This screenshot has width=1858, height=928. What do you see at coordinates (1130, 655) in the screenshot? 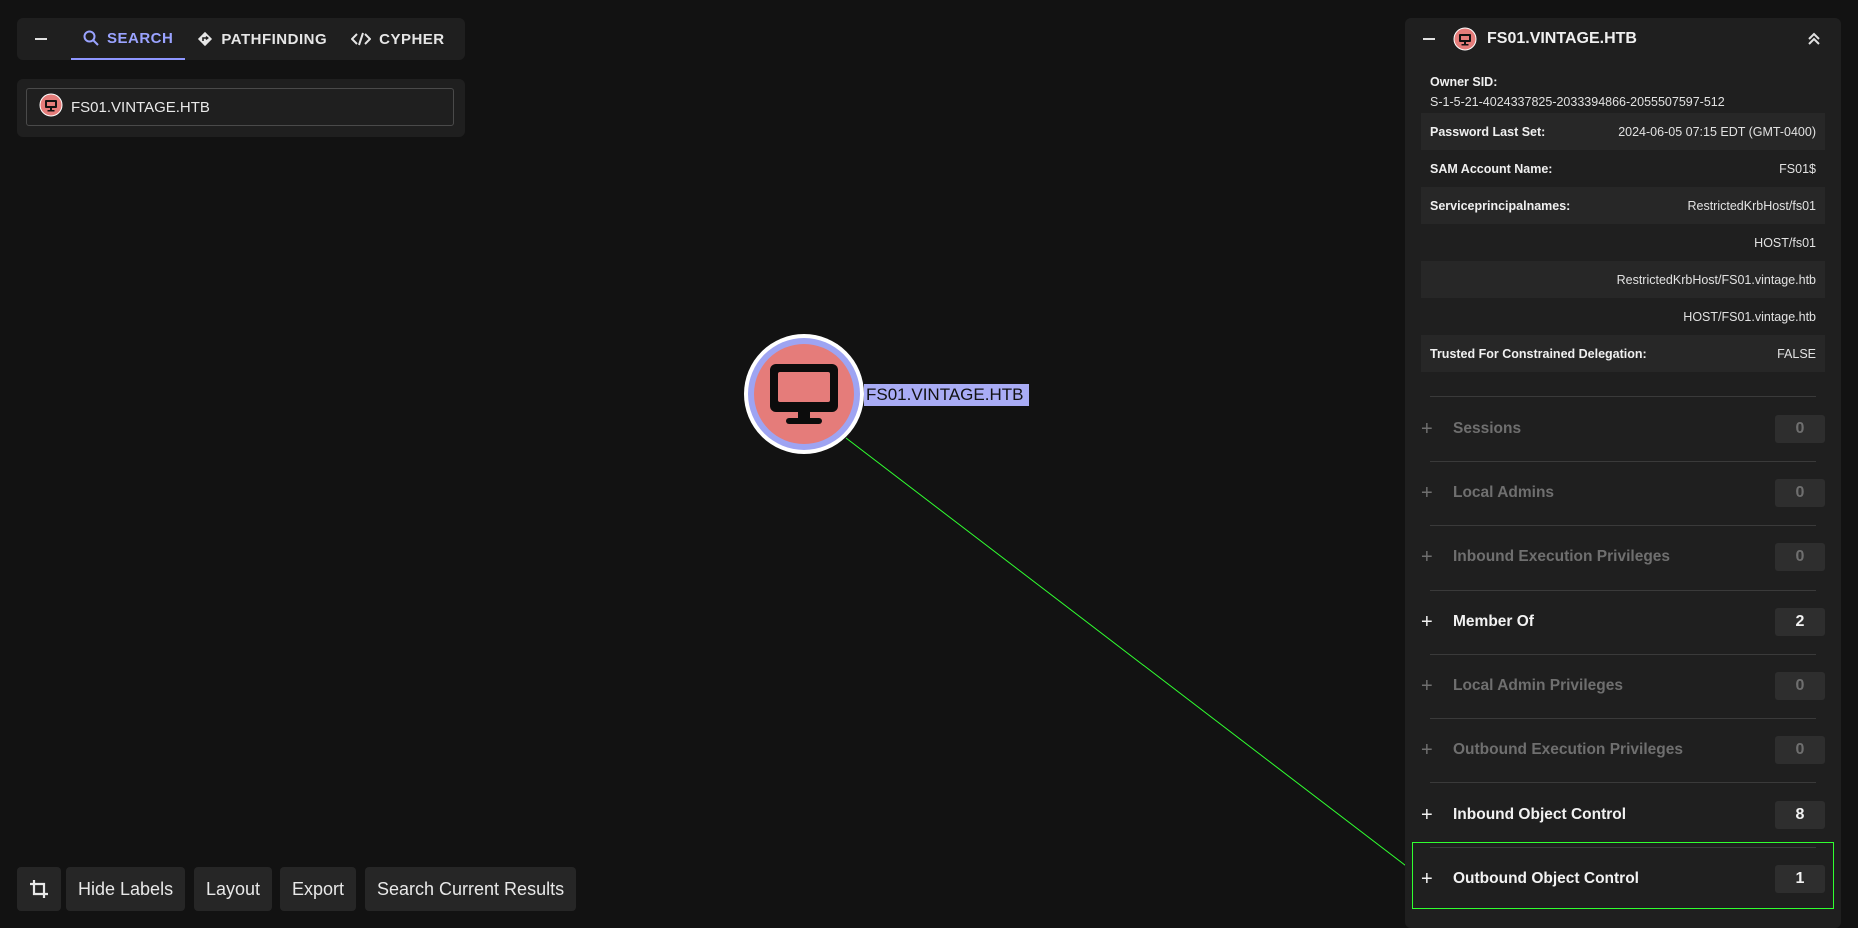
I see `graph-edge` at bounding box center [1130, 655].